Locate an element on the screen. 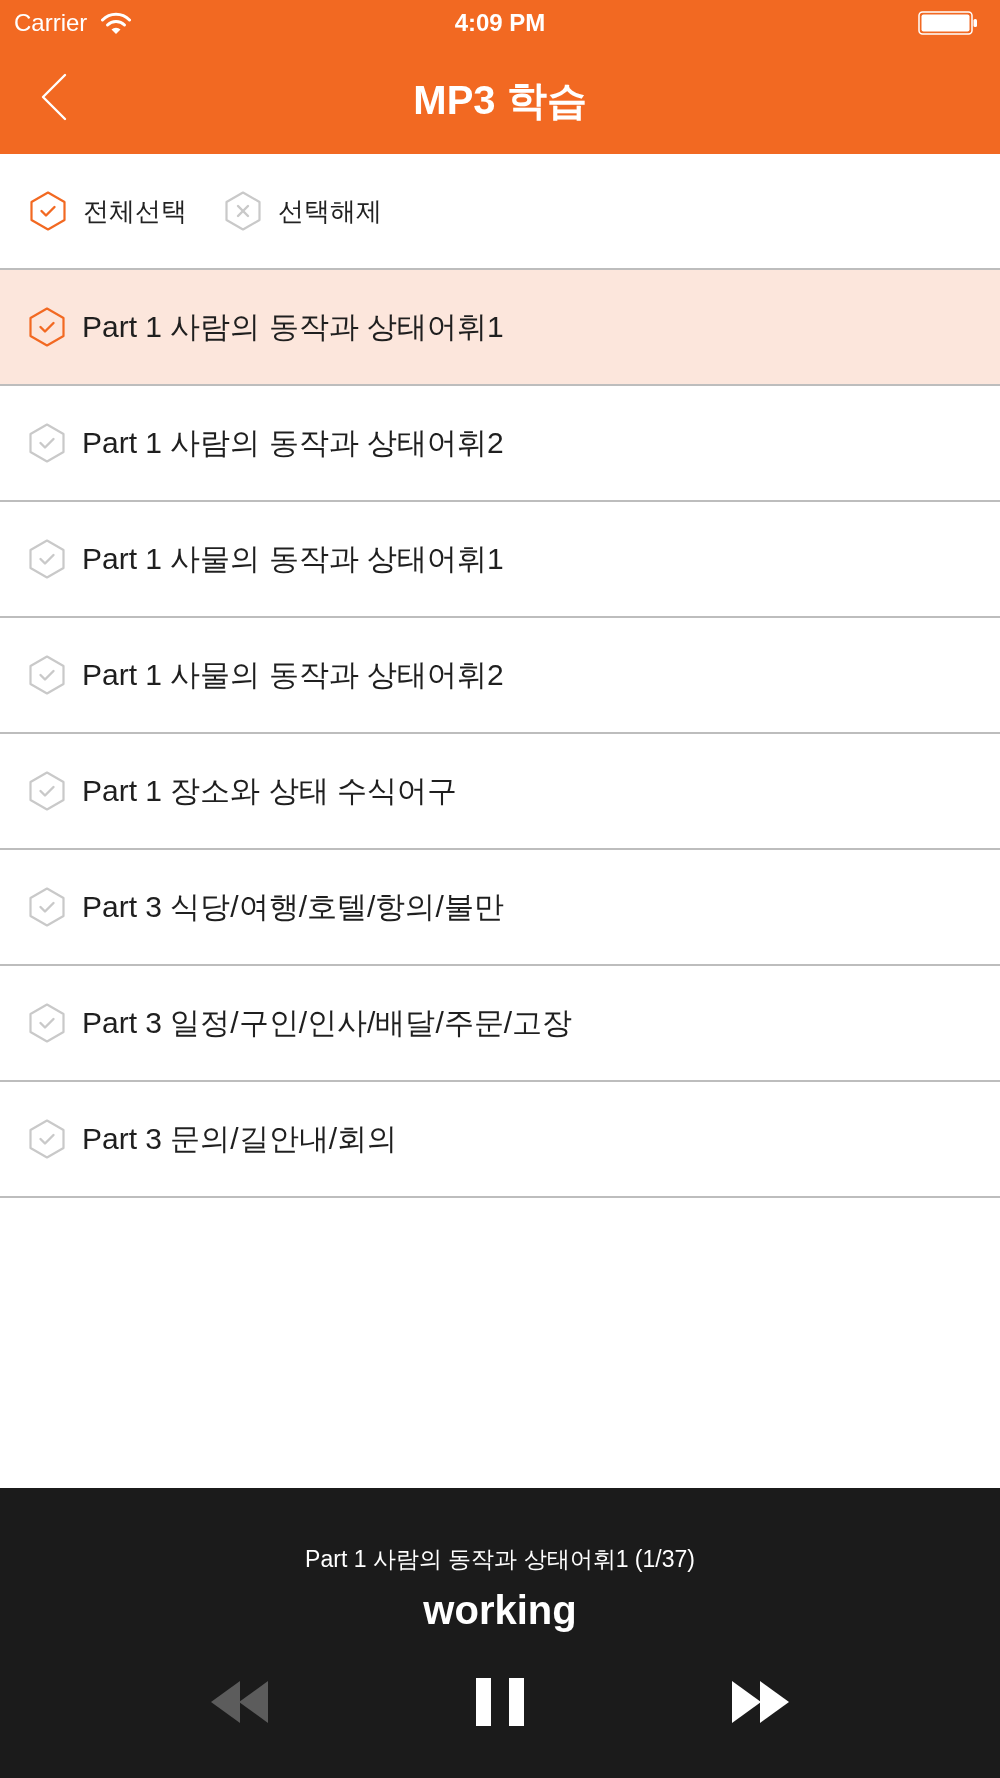 This screenshot has width=1000, height=1778. carrier-label: Carrier is located at coordinates (51, 22).